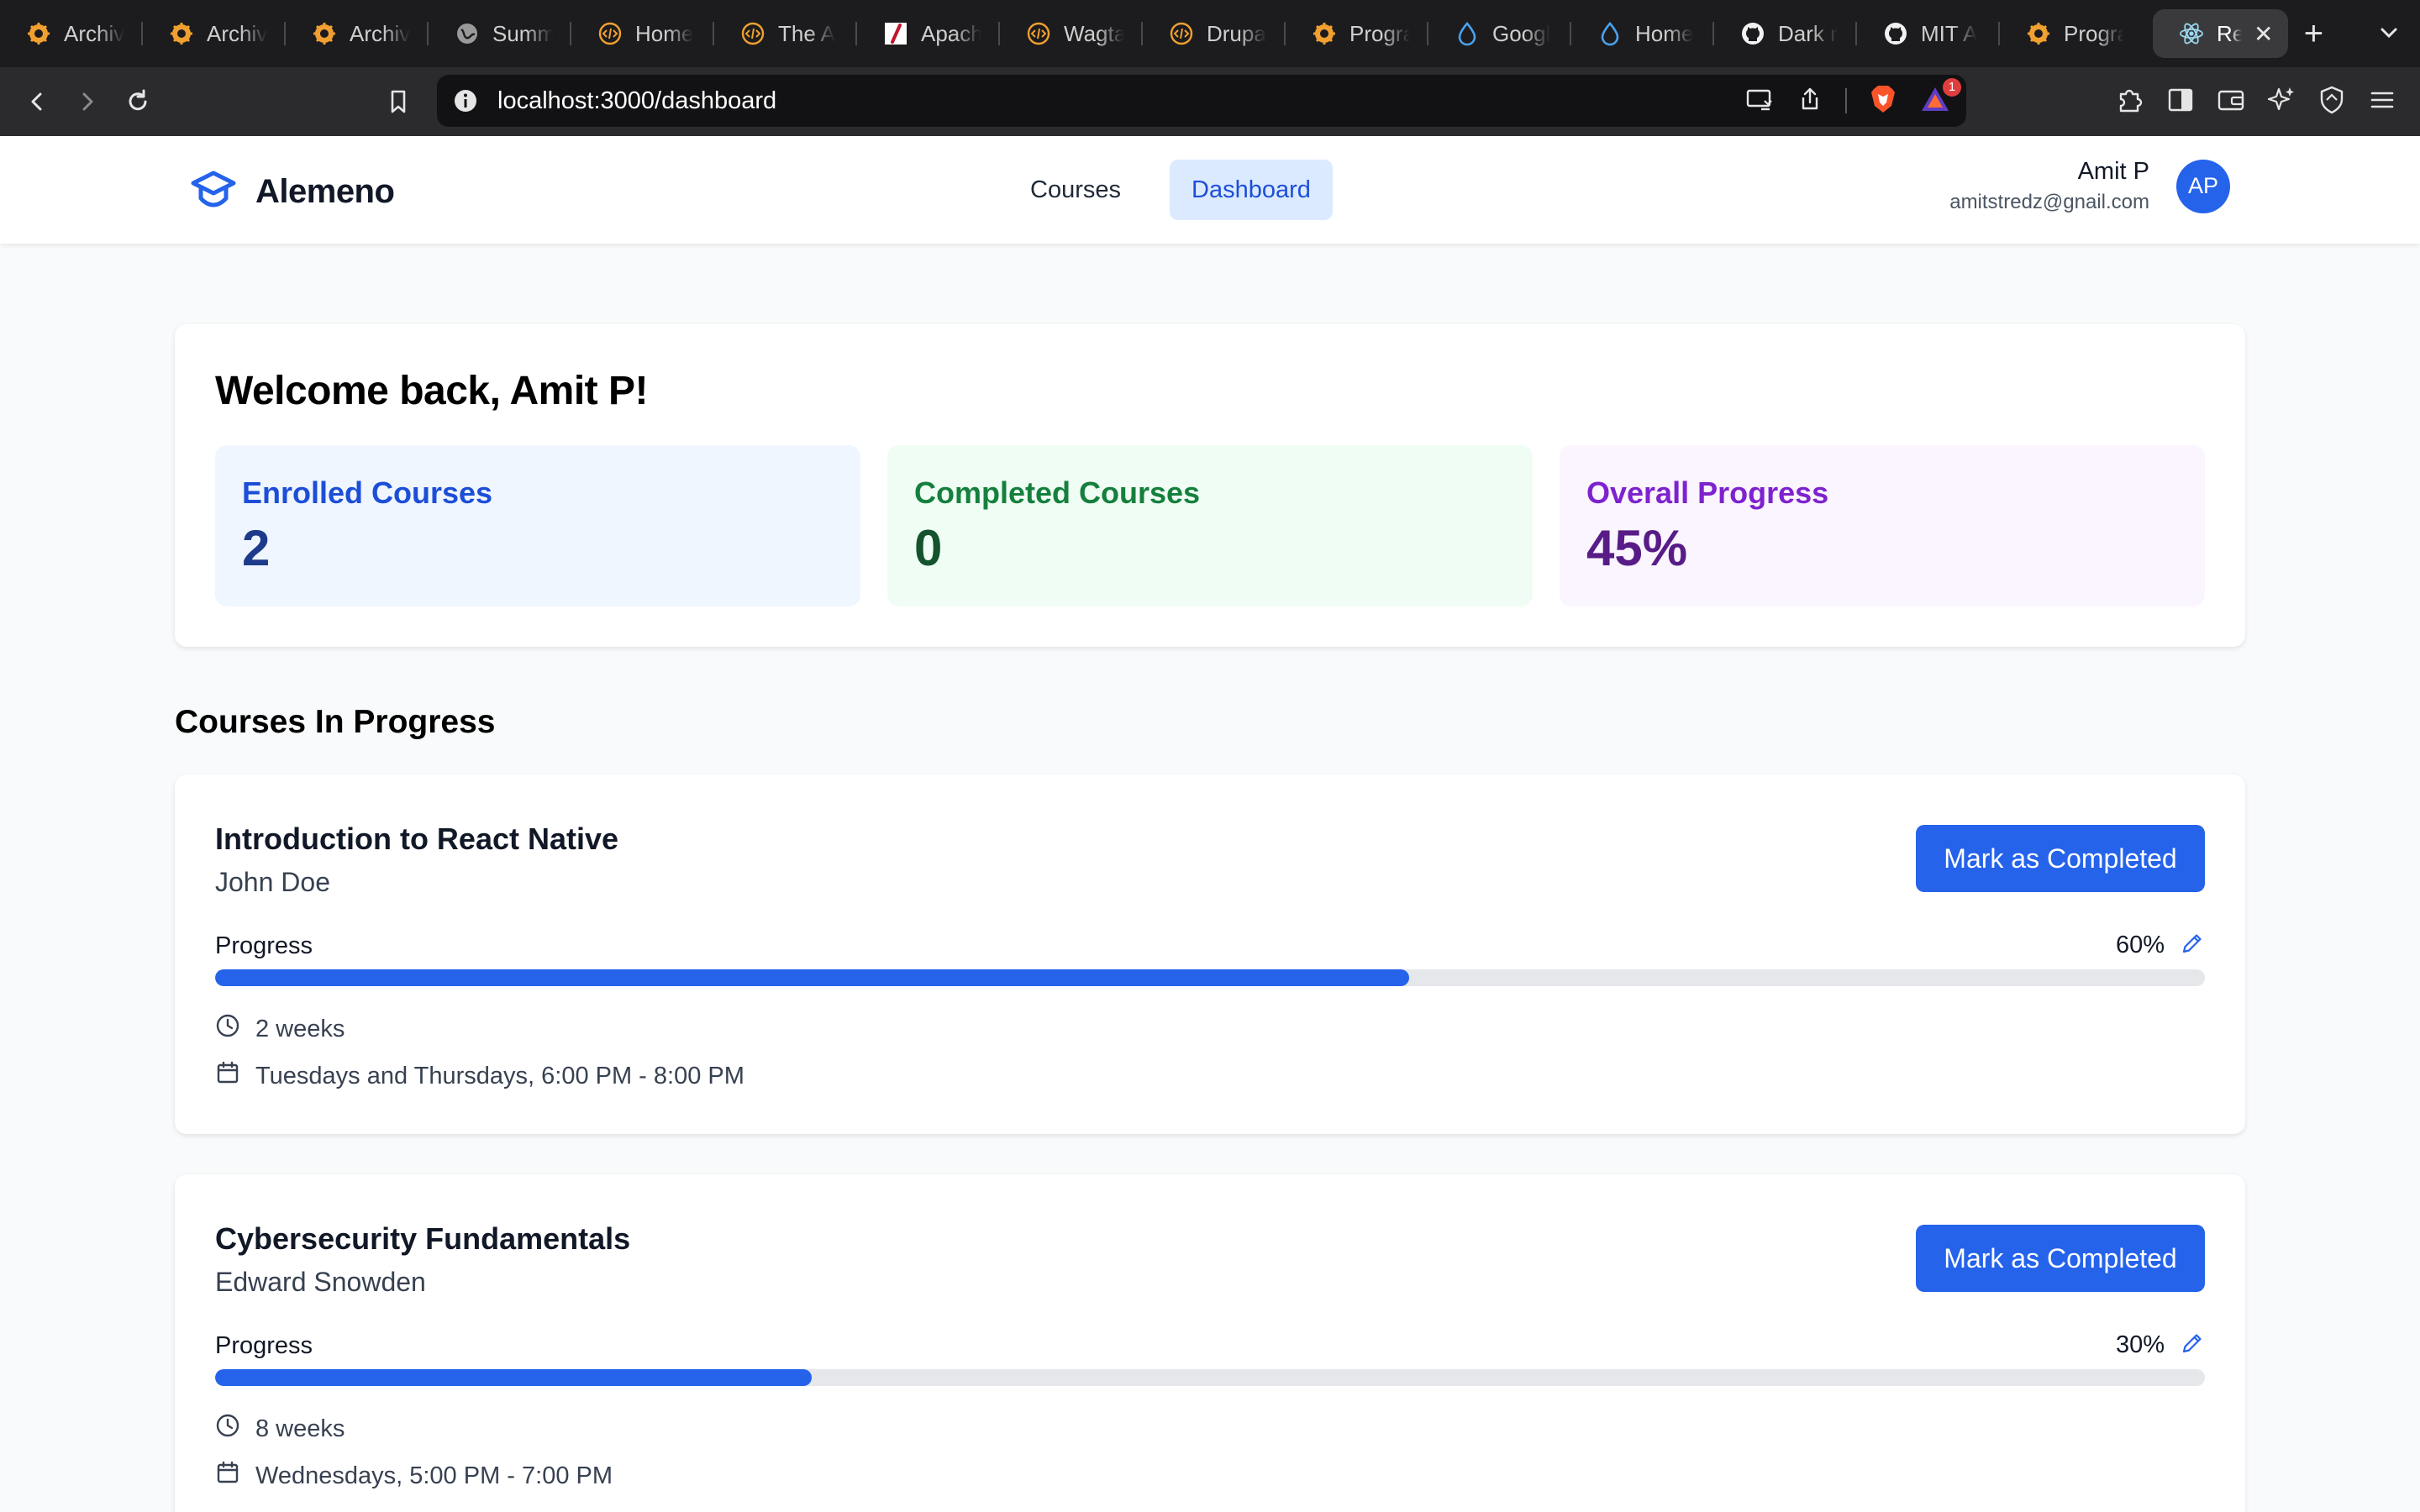 This screenshot has height=1512, width=2420. I want to click on forward-button, so click(87, 101).